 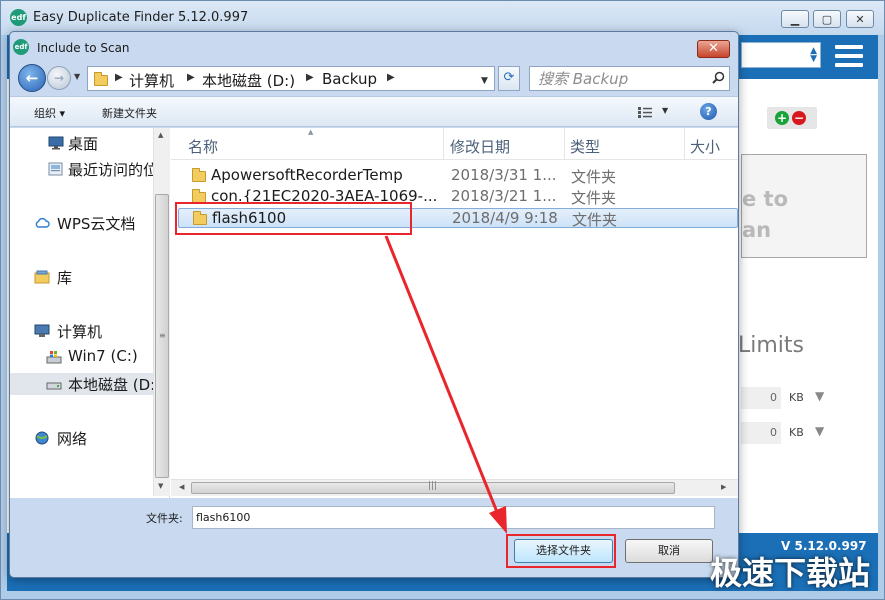 What do you see at coordinates (761, 433) in the screenshot?
I see `max-size-input: 0` at bounding box center [761, 433].